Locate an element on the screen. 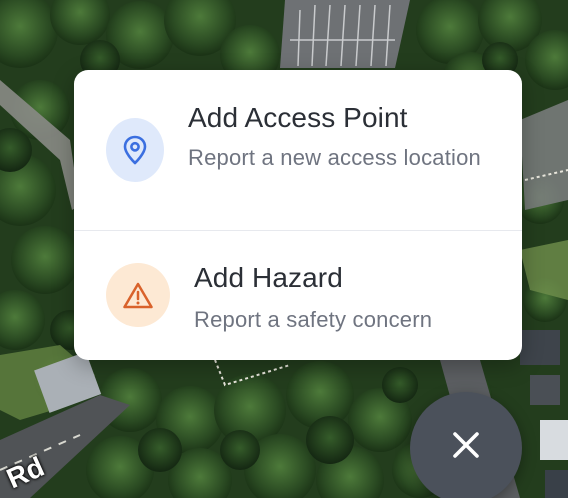 The image size is (568, 498). add-access-point-title: Add Access Point is located at coordinates (298, 117).